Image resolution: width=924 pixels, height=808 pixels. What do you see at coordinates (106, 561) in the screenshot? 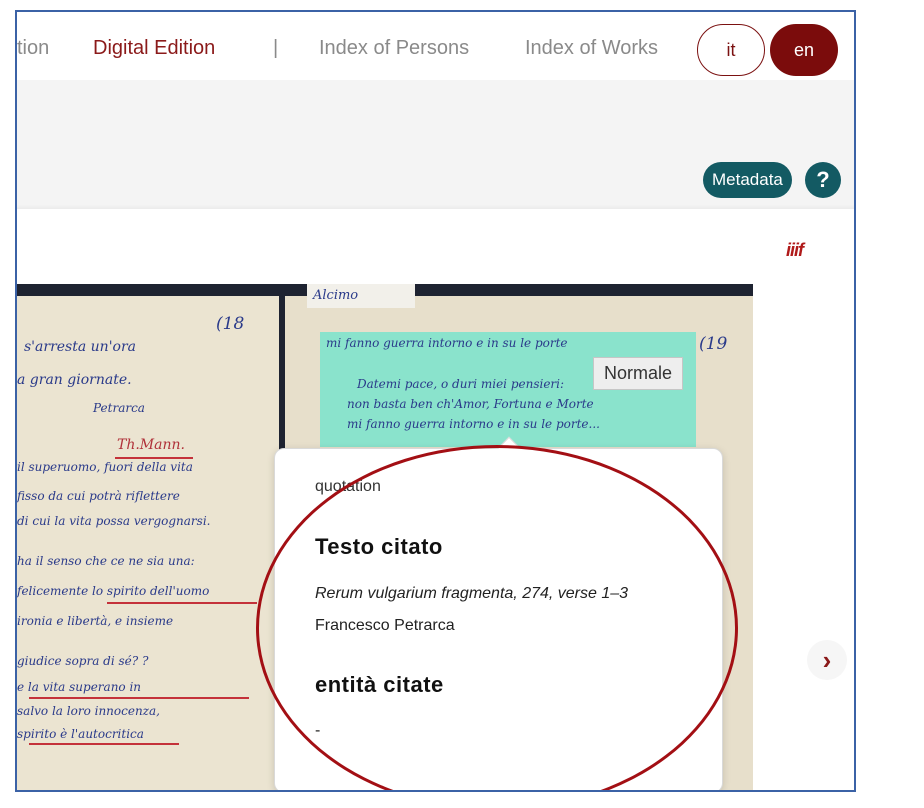
I see `handwritten-line: ha il senso che ce ne sia una:` at bounding box center [106, 561].